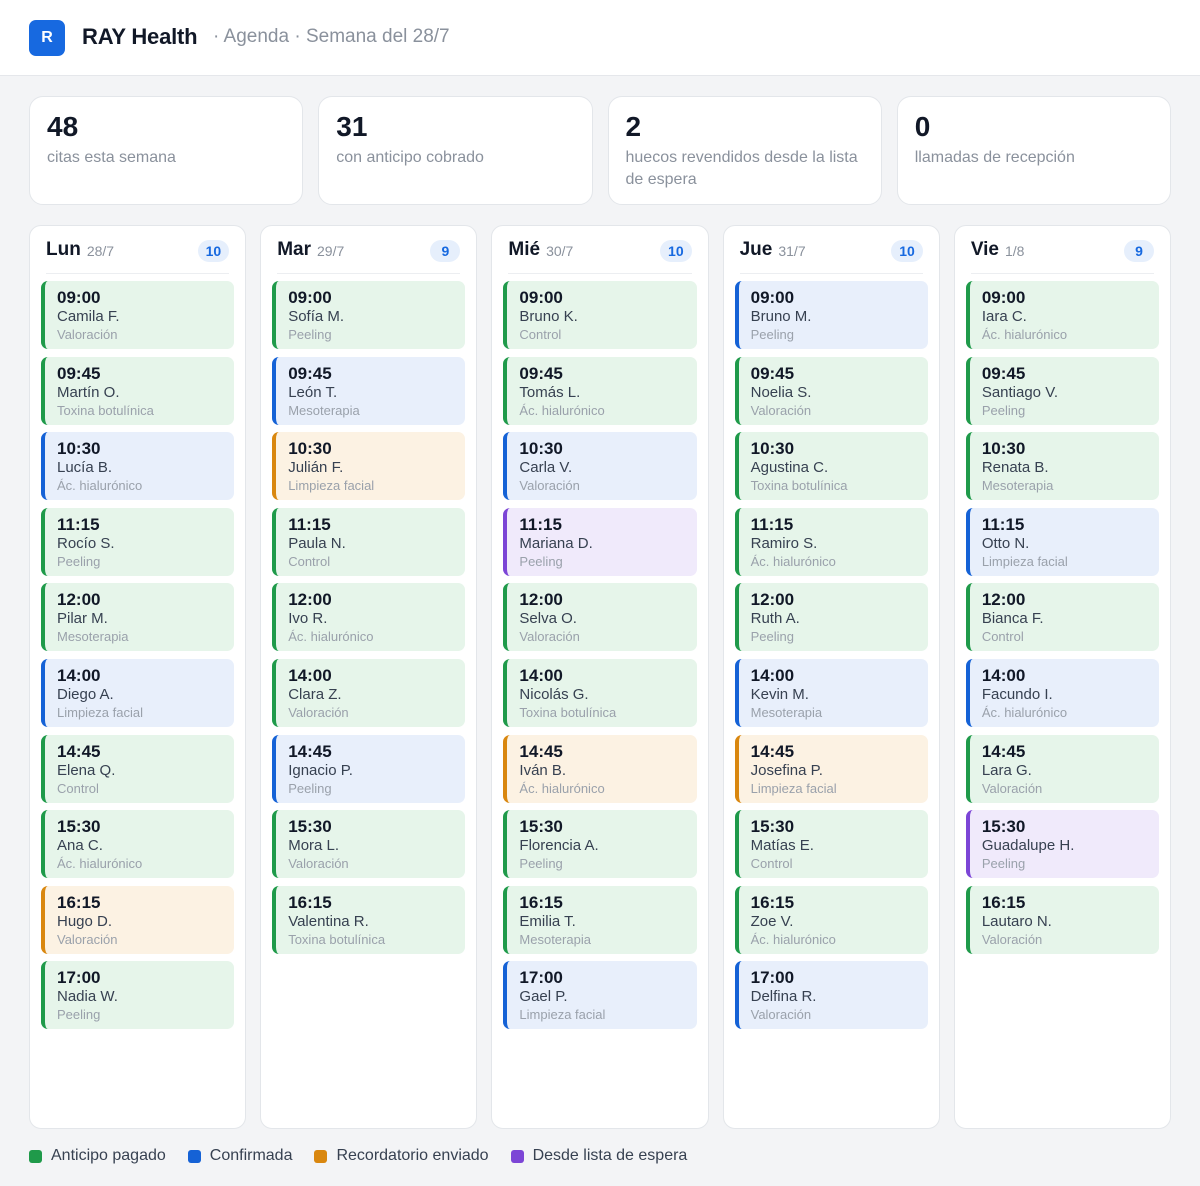  What do you see at coordinates (78, 788) in the screenshot?
I see `service-name: Control` at bounding box center [78, 788].